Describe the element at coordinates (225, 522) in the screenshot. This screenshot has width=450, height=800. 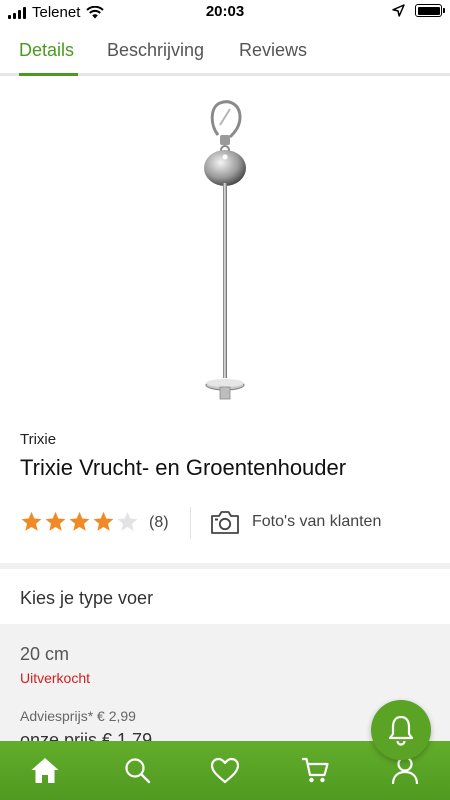
I see `camera-icon` at that location.